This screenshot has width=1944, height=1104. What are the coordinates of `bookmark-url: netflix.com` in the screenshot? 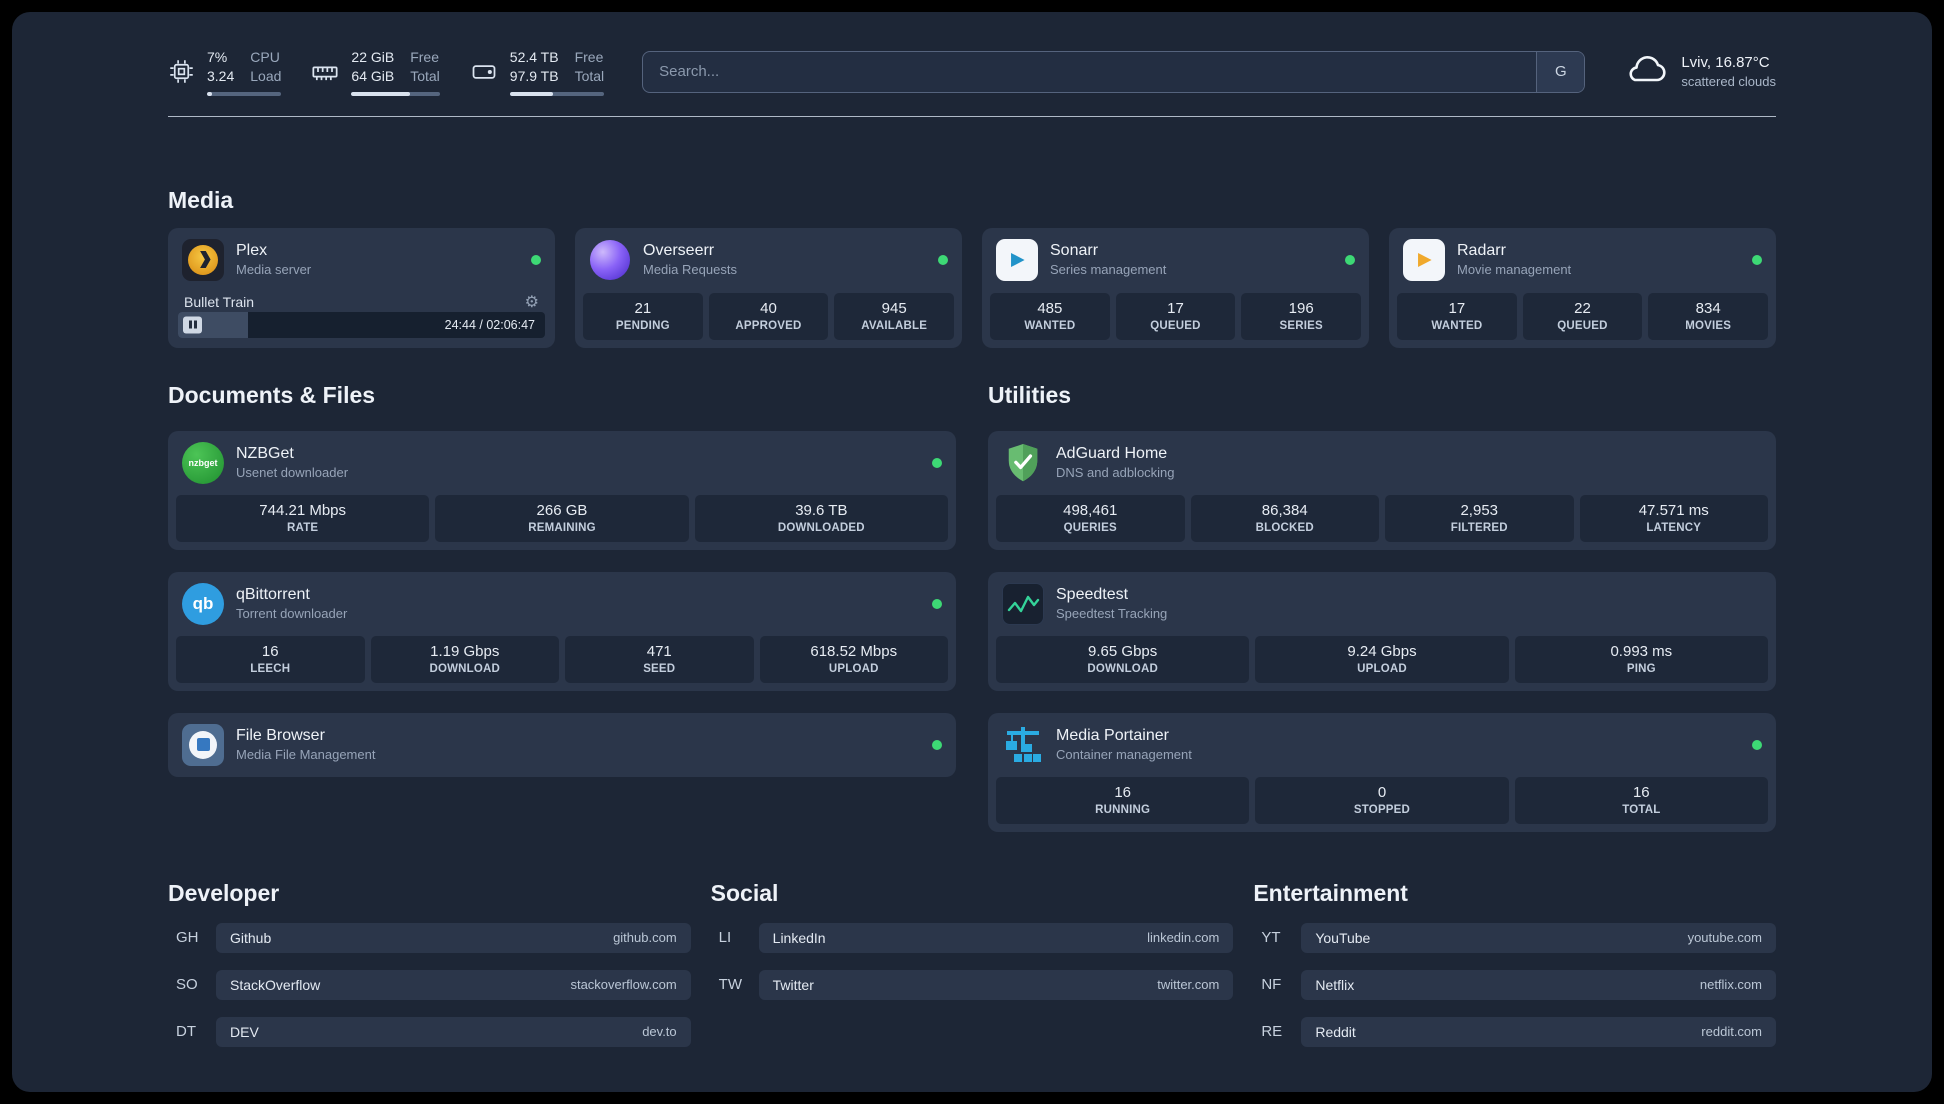 It's located at (1730, 985).